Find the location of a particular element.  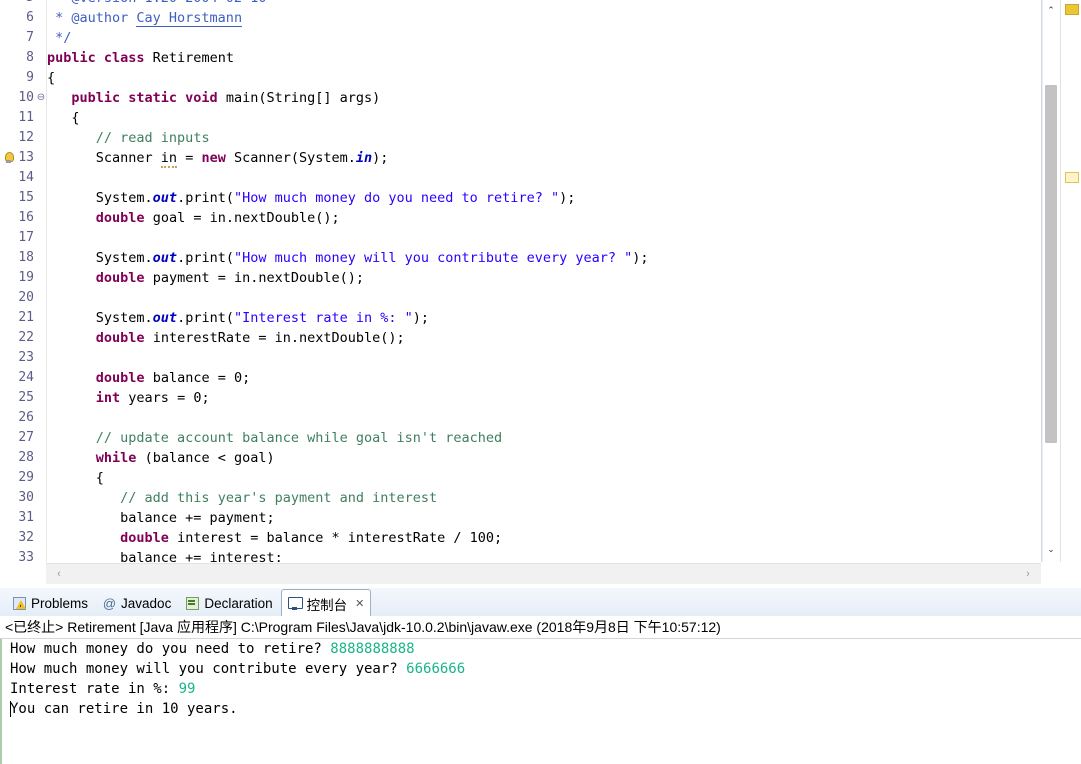

code-line: int years = 0; is located at coordinates (128, 398).